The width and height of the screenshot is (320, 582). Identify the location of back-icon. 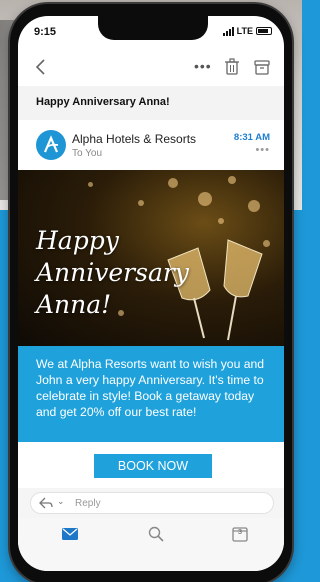
(41, 67).